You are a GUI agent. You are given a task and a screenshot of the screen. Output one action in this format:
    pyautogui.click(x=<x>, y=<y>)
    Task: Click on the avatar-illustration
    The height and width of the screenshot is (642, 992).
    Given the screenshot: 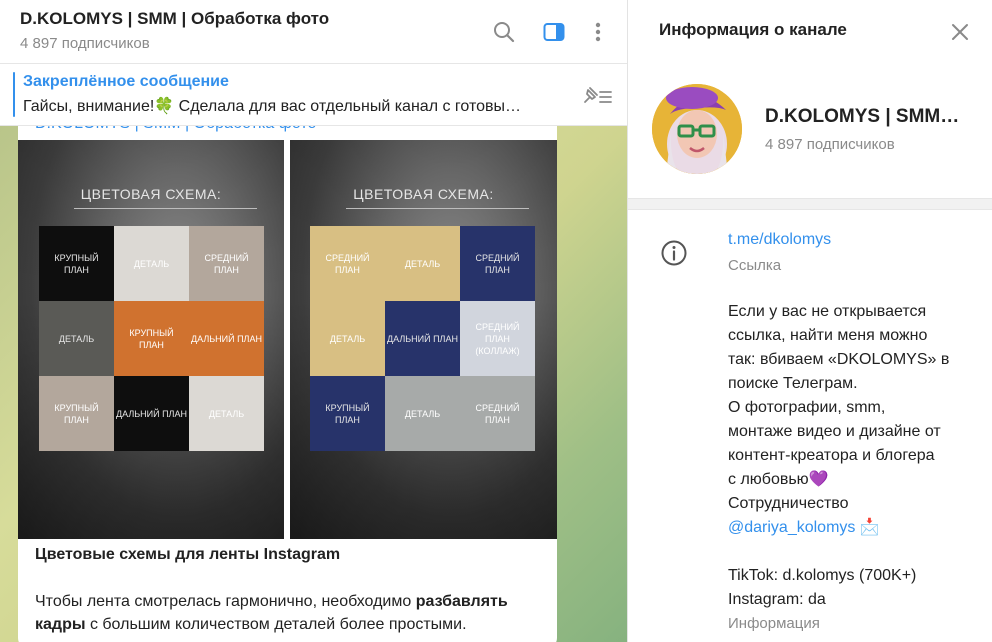 What is the action you would take?
    pyautogui.click(x=697, y=129)
    